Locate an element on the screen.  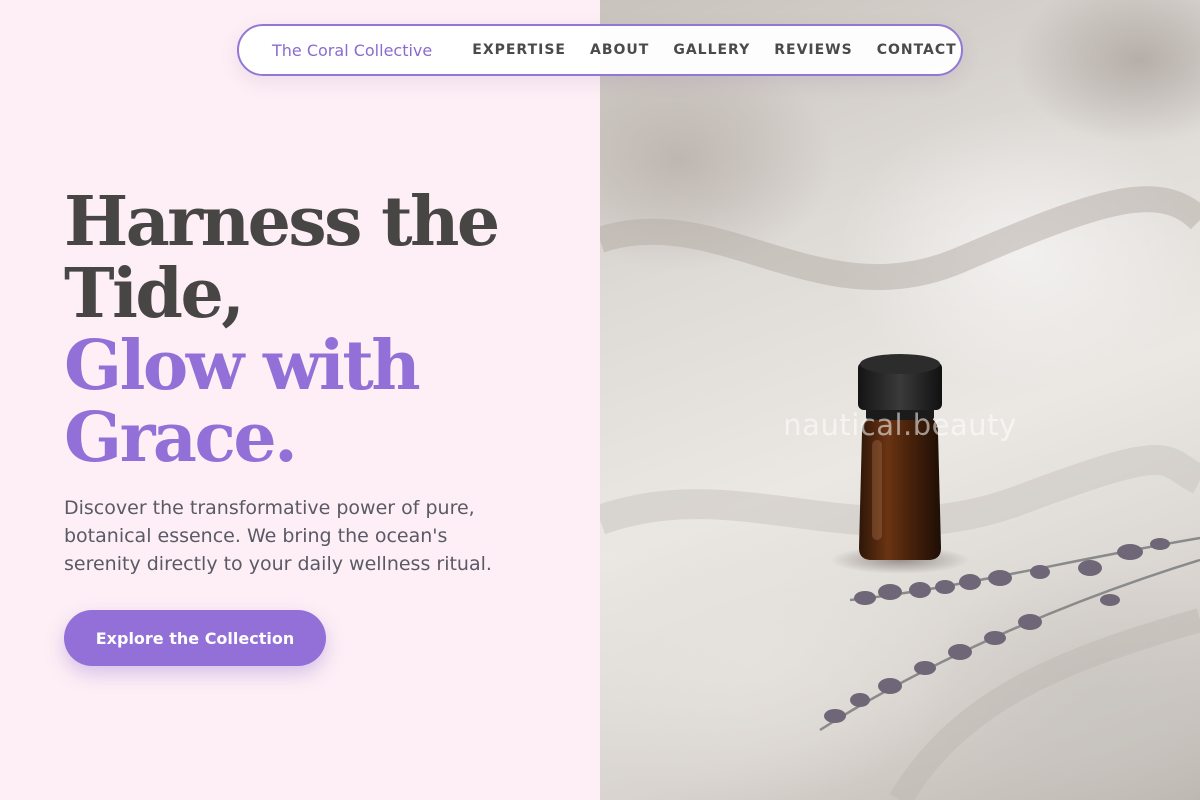
headline-line-4: Grace. is located at coordinates (181, 438).